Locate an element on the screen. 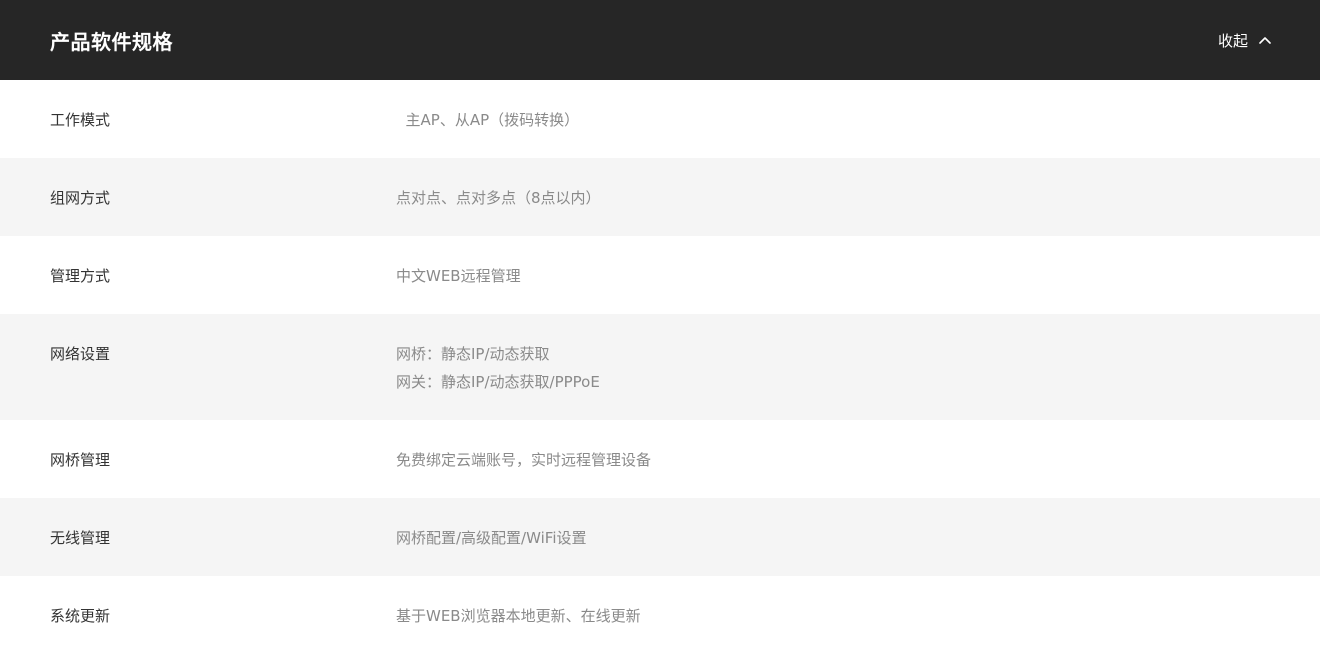  spec-values: 中文WEB远程管理 is located at coordinates (458, 276).